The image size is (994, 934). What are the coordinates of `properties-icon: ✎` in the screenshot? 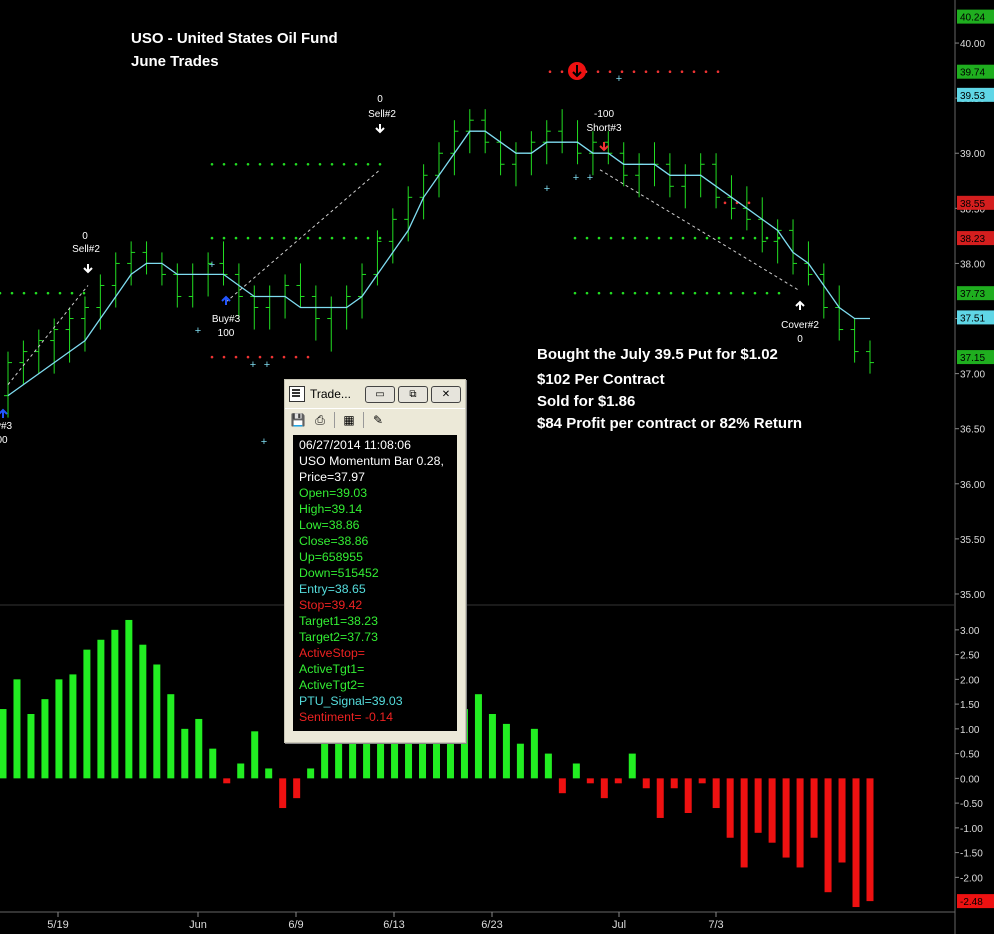 It's located at (378, 420).